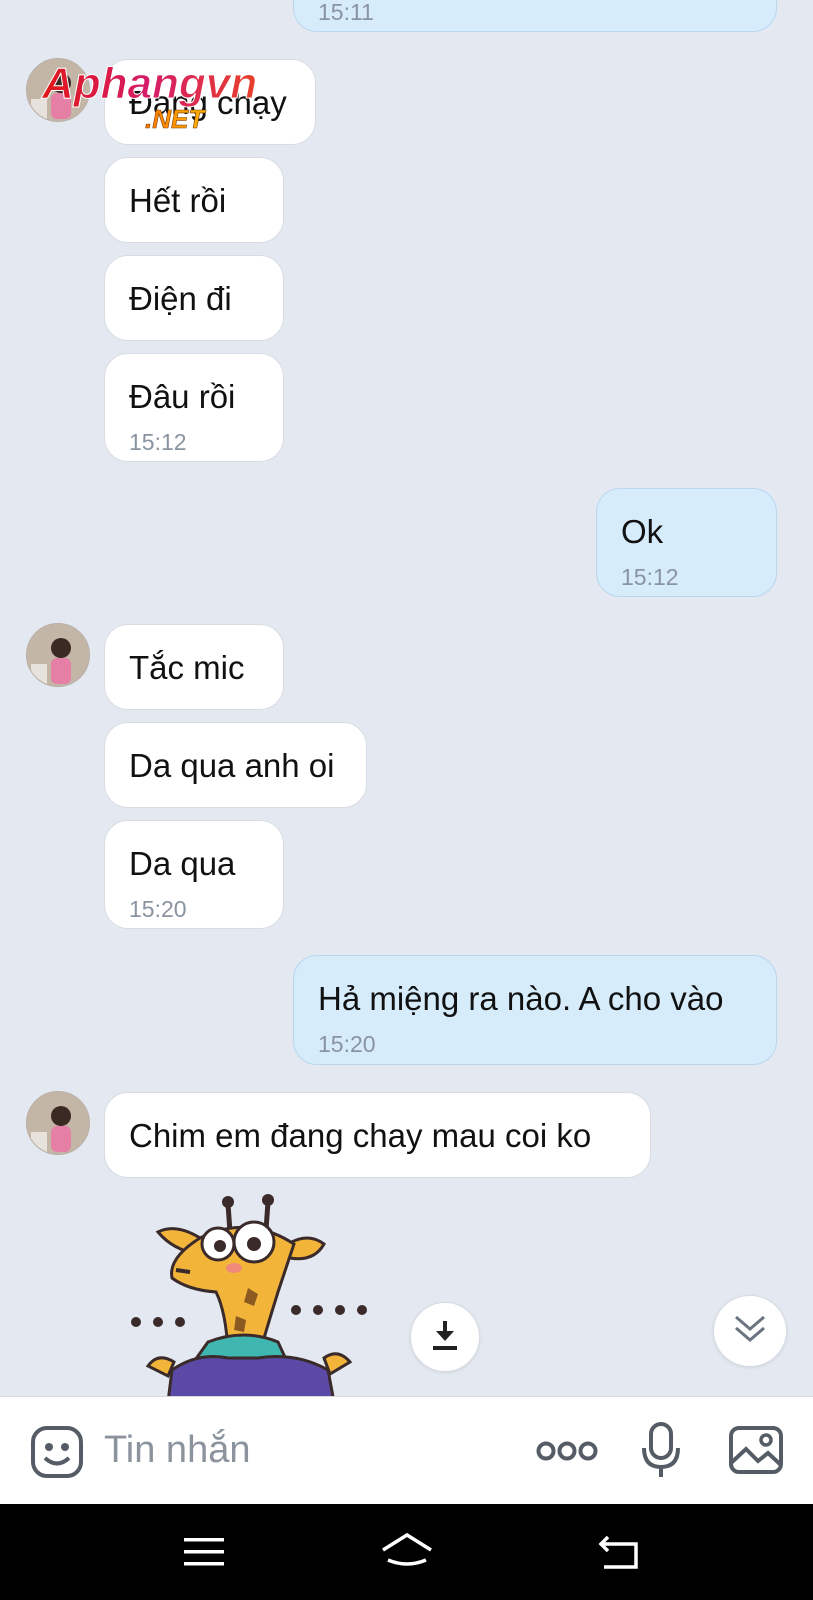  I want to click on message-bubble-incoming: Đang chạy, so click(210, 102).